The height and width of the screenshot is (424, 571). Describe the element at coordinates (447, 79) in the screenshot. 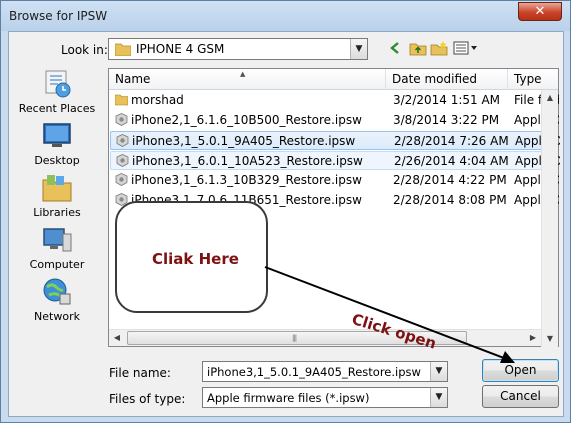

I see `column-header-date: Date modified` at that location.